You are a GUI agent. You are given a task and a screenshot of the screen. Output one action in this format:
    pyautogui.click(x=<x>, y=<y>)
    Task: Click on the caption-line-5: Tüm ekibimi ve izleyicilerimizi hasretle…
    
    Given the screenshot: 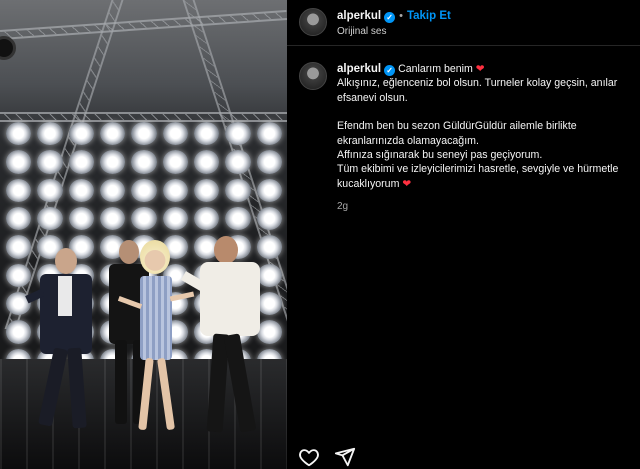 What is the action you would take?
    pyautogui.click(x=478, y=176)
    